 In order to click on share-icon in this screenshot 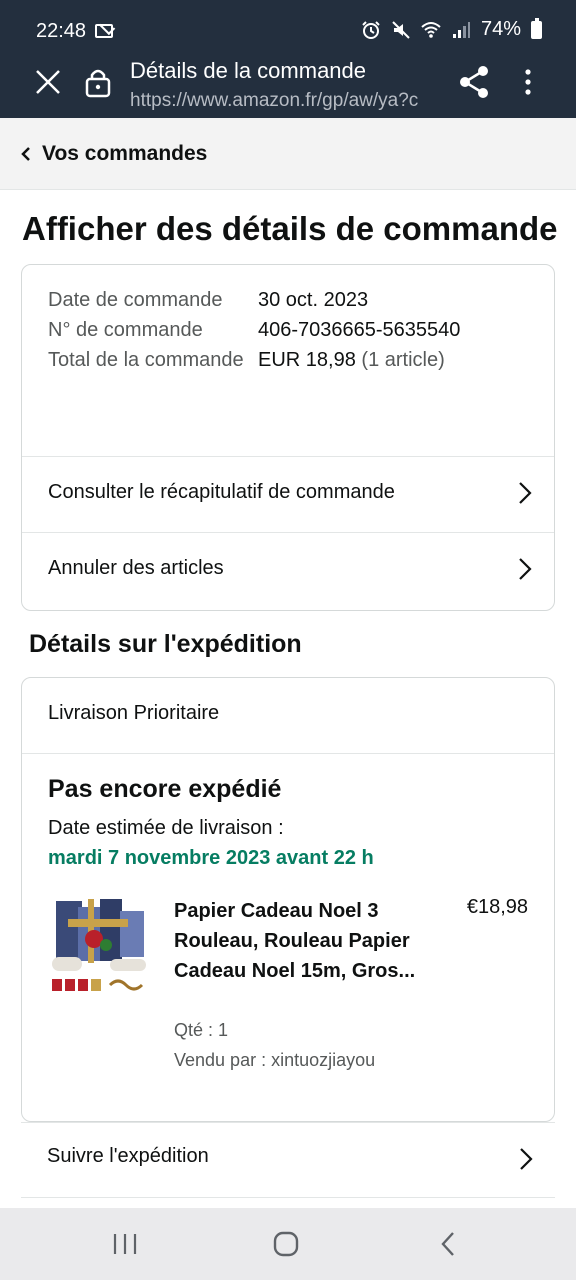, I will do `click(474, 82)`.